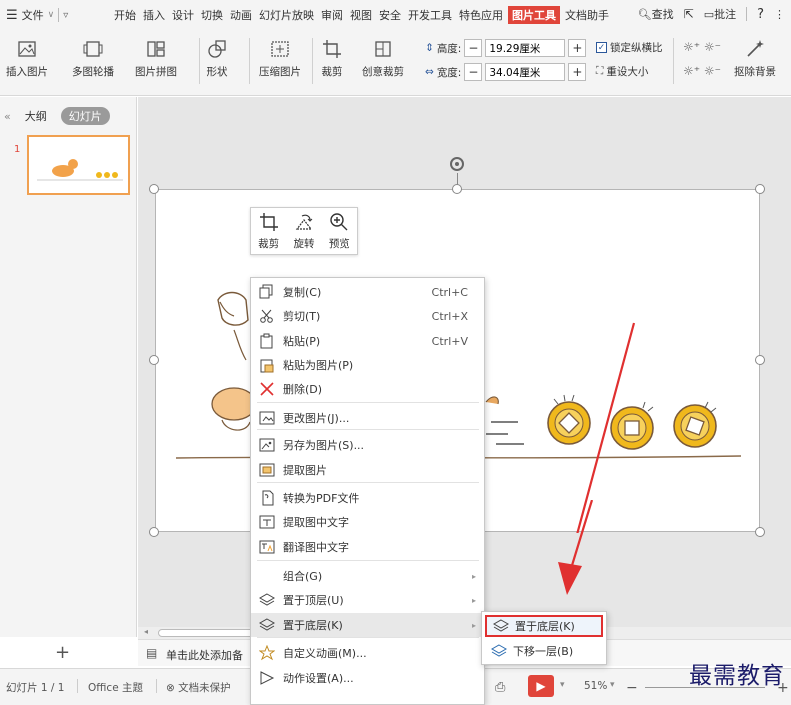 This screenshot has width=791, height=705. I want to click on width-input, so click(525, 72).